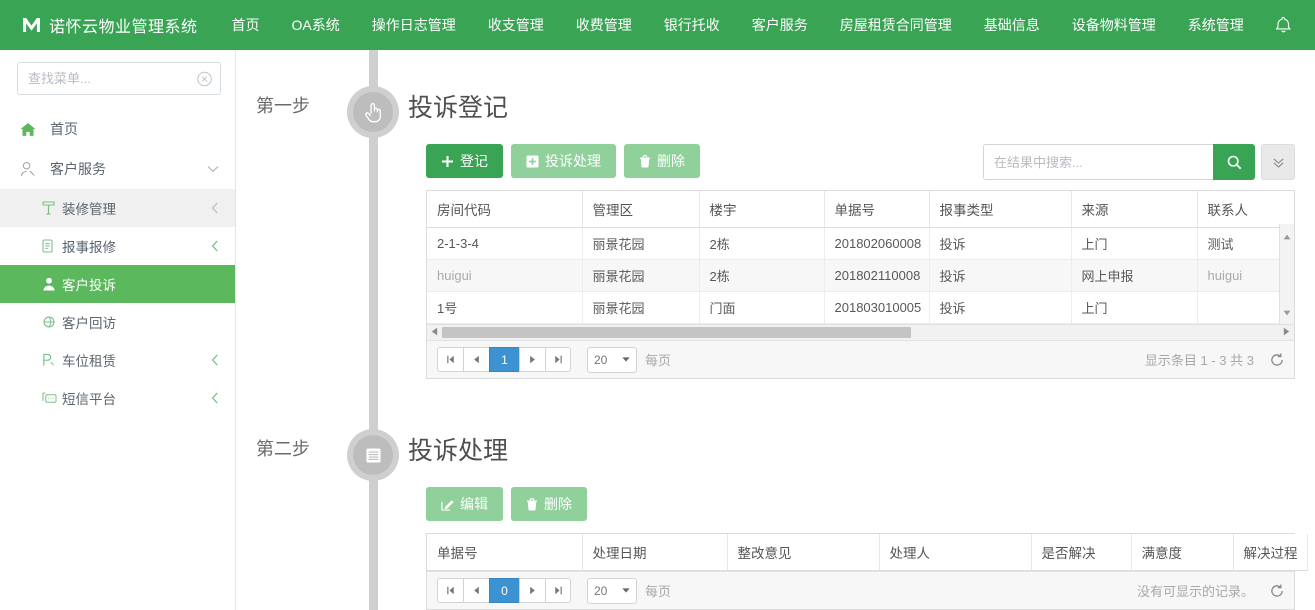  What do you see at coordinates (1081, 552) in the screenshot?
I see `col-is-resolved: 是否解决` at bounding box center [1081, 552].